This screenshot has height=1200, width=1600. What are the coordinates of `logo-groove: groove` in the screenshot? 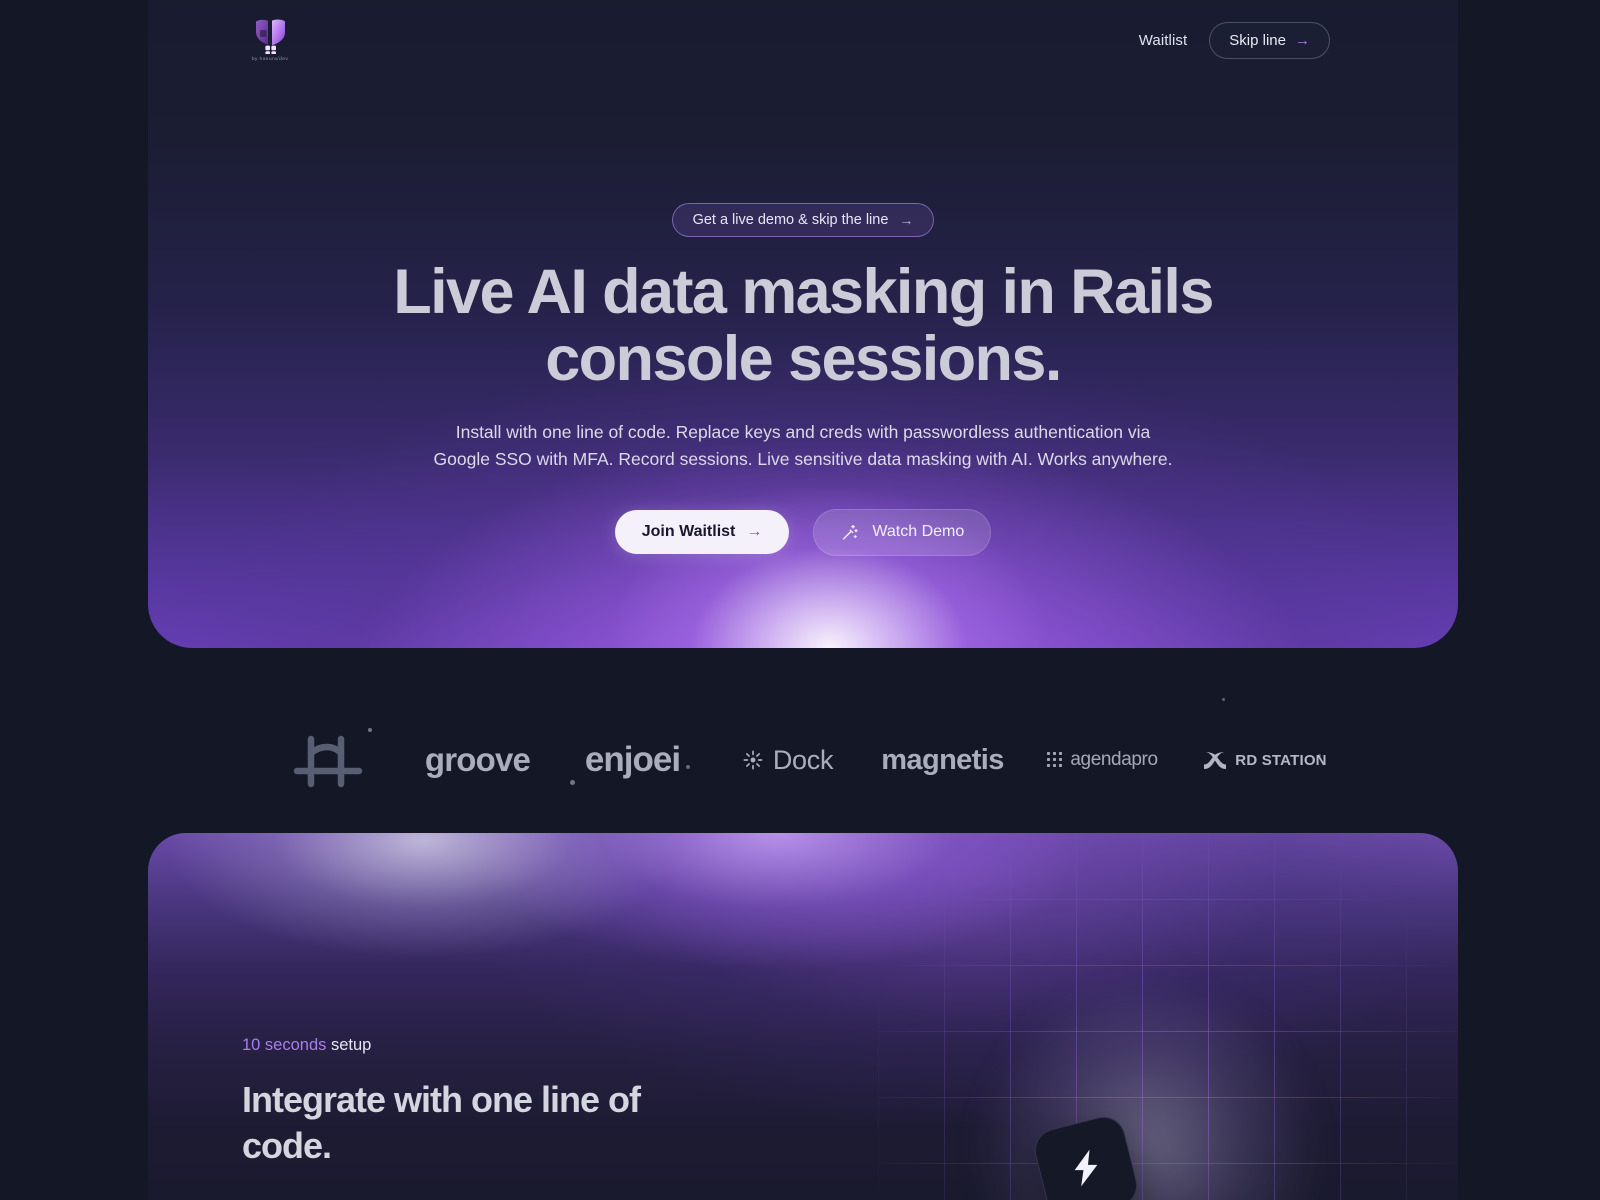 It's located at (478, 760).